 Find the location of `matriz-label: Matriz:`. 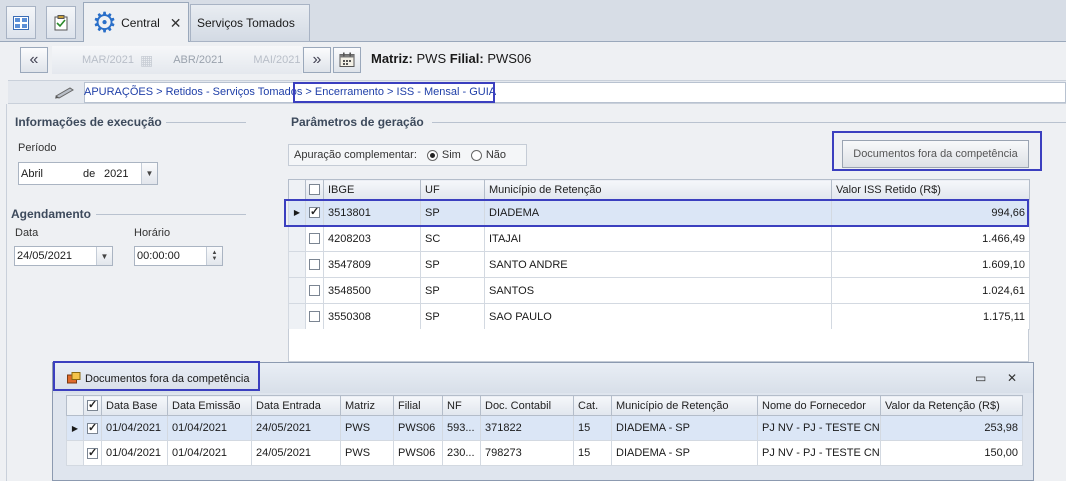

matriz-label: Matriz: is located at coordinates (392, 58).